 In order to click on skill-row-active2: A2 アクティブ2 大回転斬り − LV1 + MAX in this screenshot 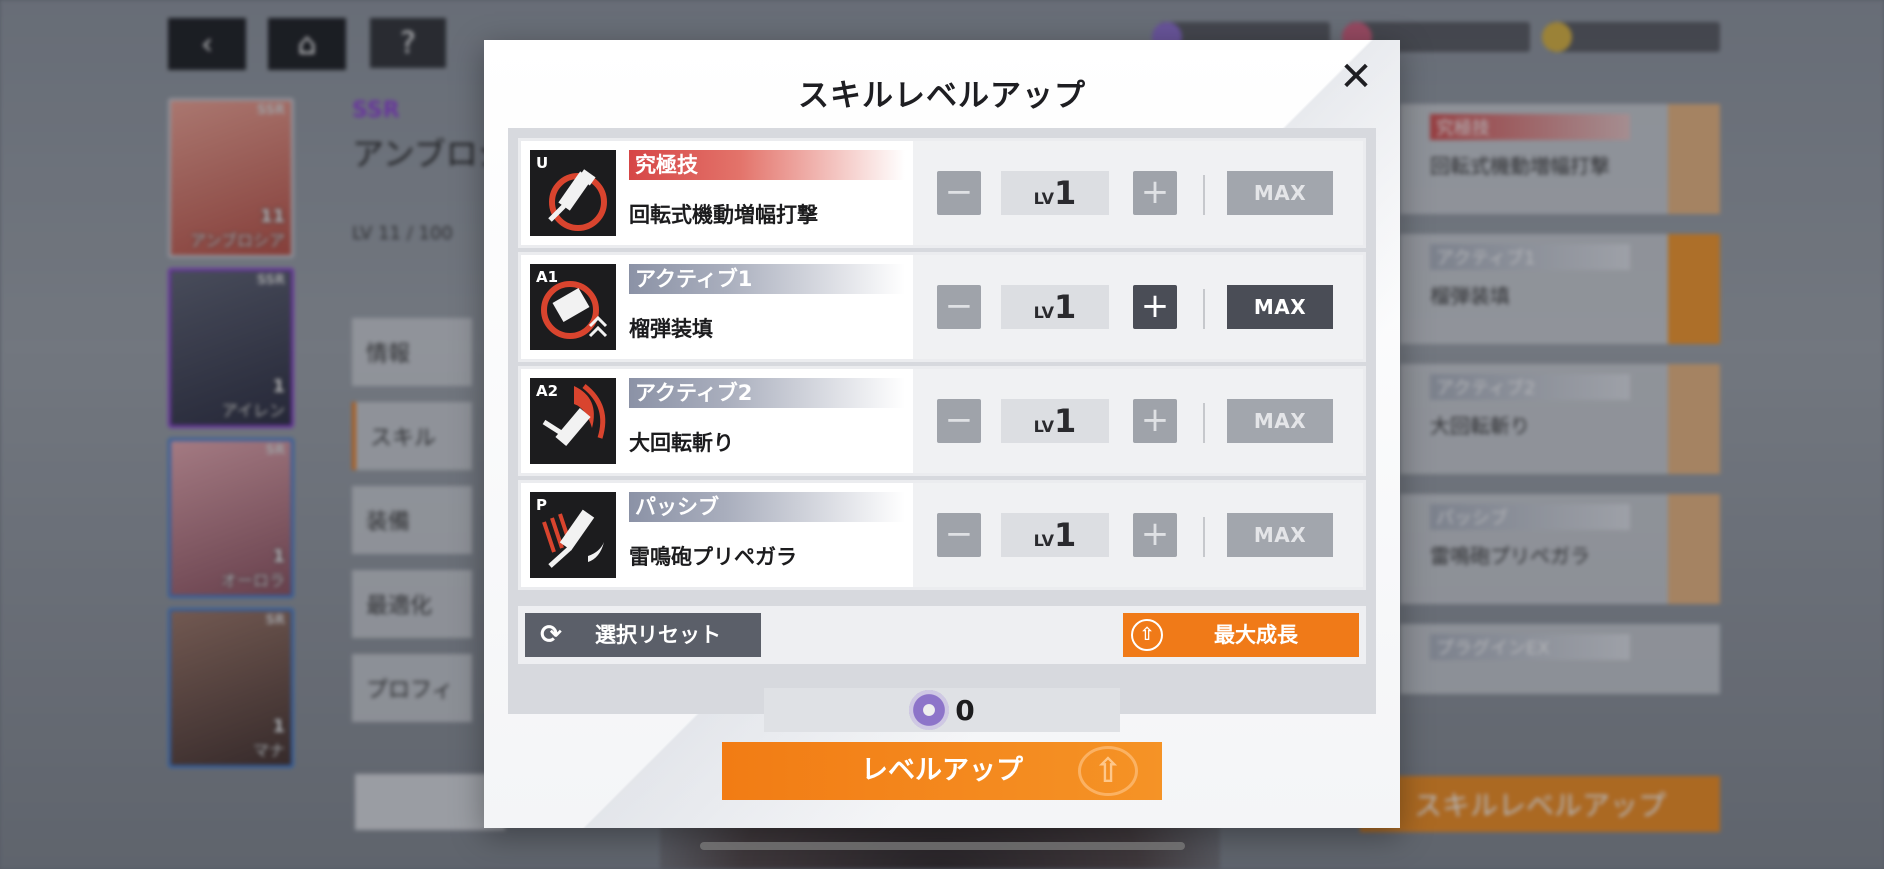, I will do `click(942, 421)`.